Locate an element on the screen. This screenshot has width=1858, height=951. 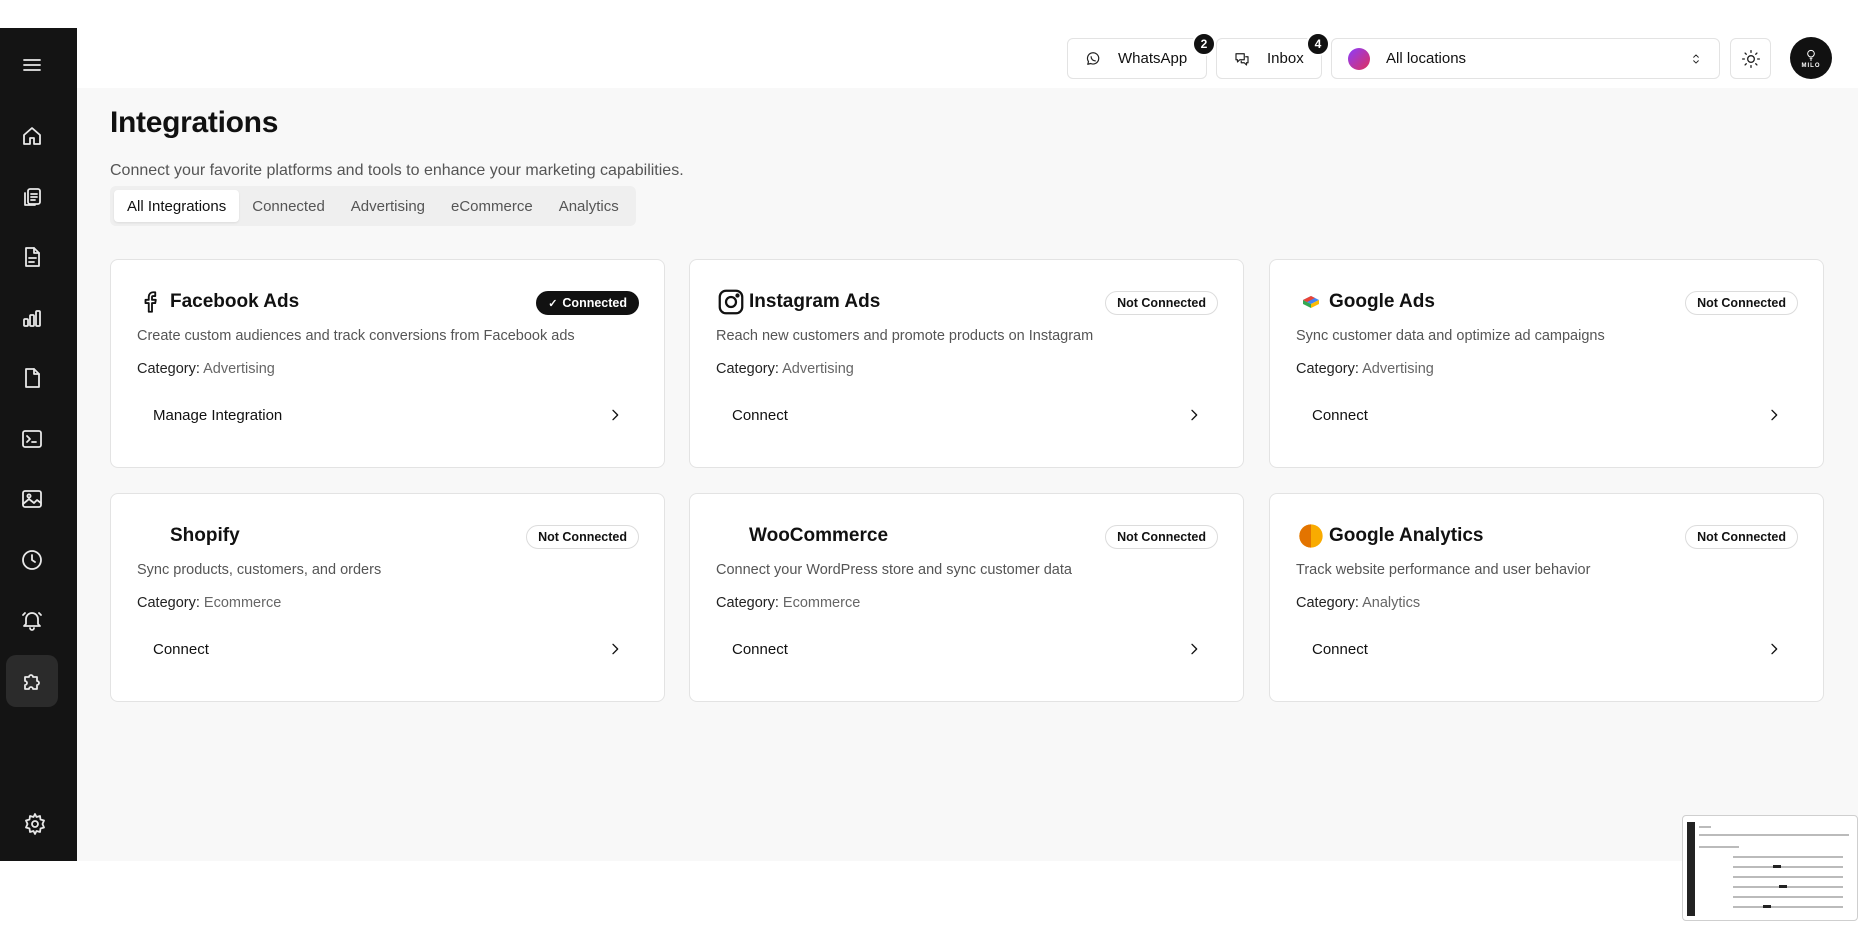
thumbnail-sidebar is located at coordinates (1691, 869).